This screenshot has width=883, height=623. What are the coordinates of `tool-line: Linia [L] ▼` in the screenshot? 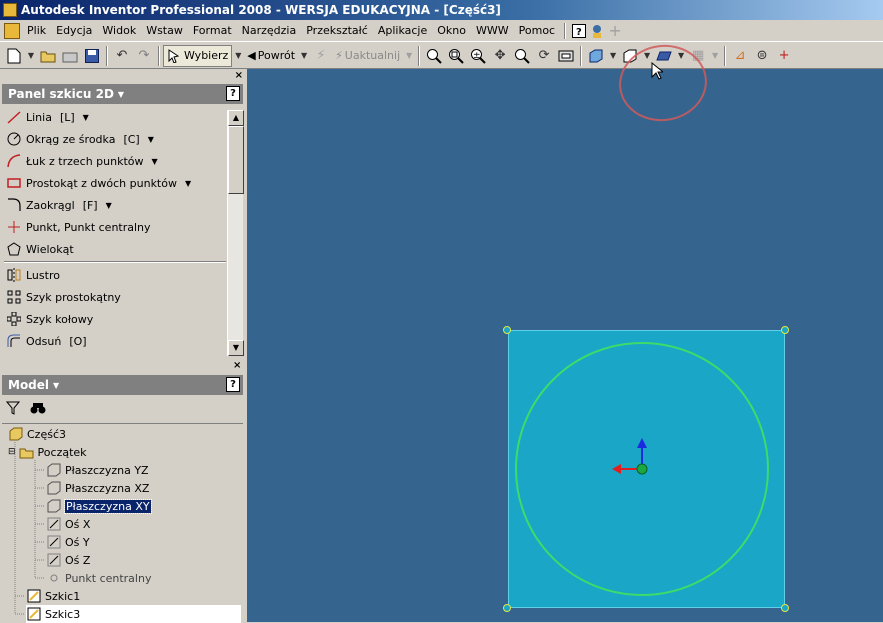 It's located at (115, 117).